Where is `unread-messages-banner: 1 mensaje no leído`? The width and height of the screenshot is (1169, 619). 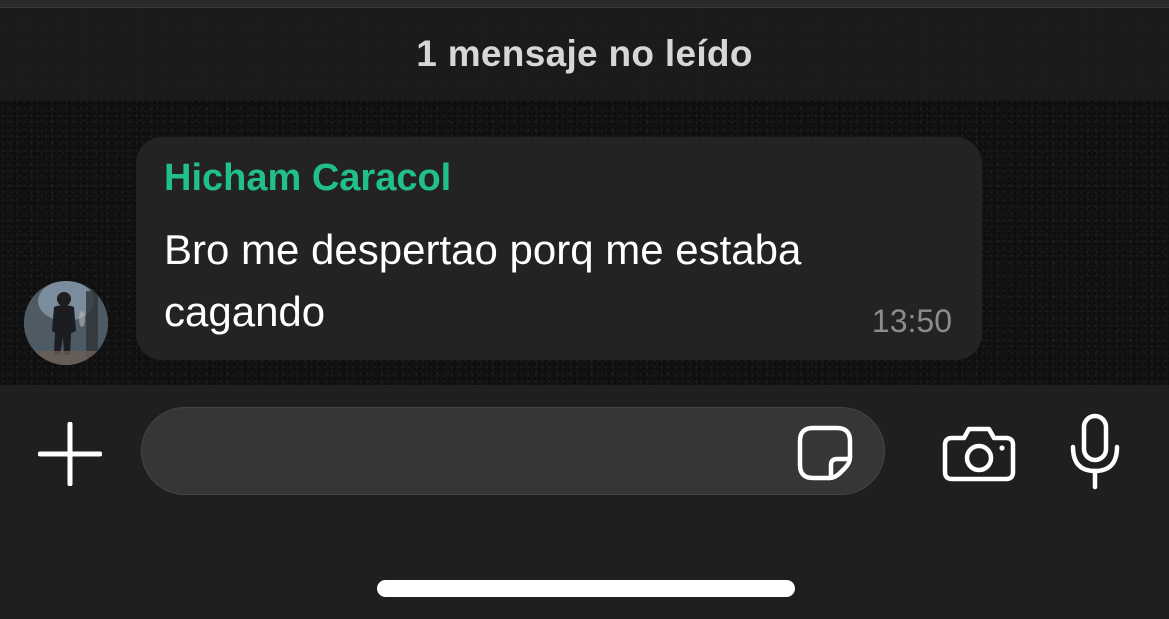
unread-messages-banner: 1 mensaje no leído is located at coordinates (584, 54).